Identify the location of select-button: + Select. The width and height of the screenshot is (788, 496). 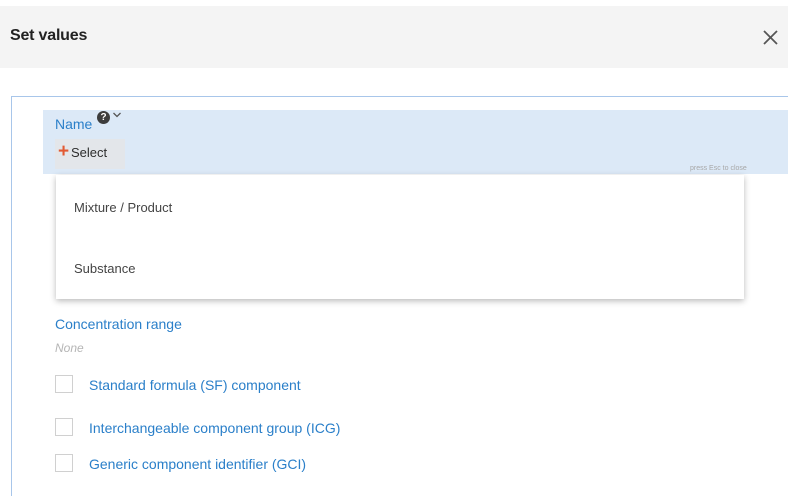
(90, 154).